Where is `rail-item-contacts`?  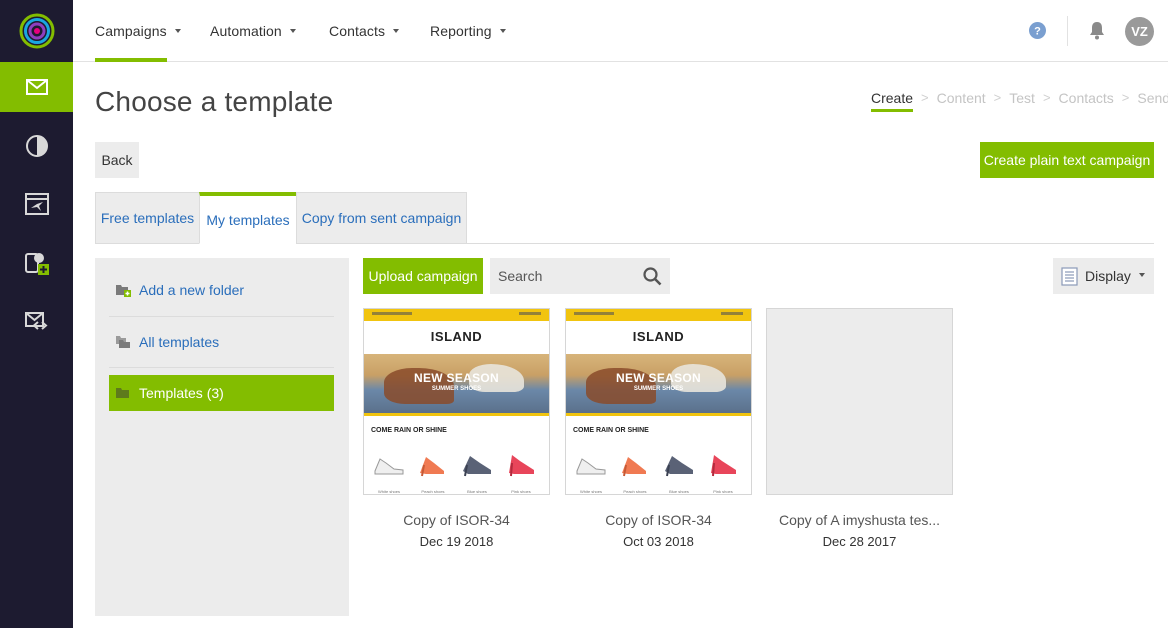 rail-item-contacts is located at coordinates (36, 263).